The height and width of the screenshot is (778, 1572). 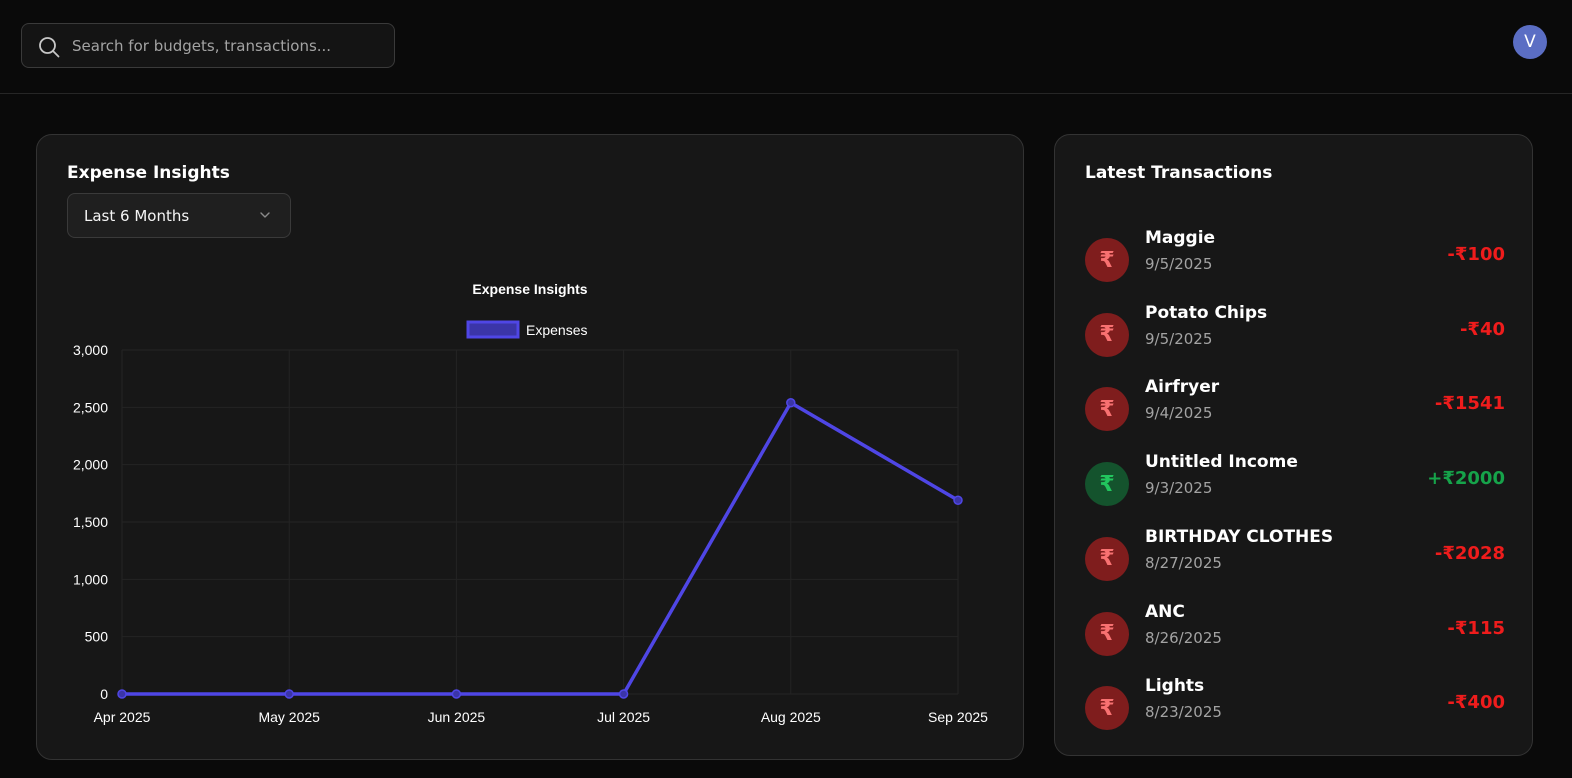 I want to click on transaction-name: Airfryer, so click(x=1182, y=387).